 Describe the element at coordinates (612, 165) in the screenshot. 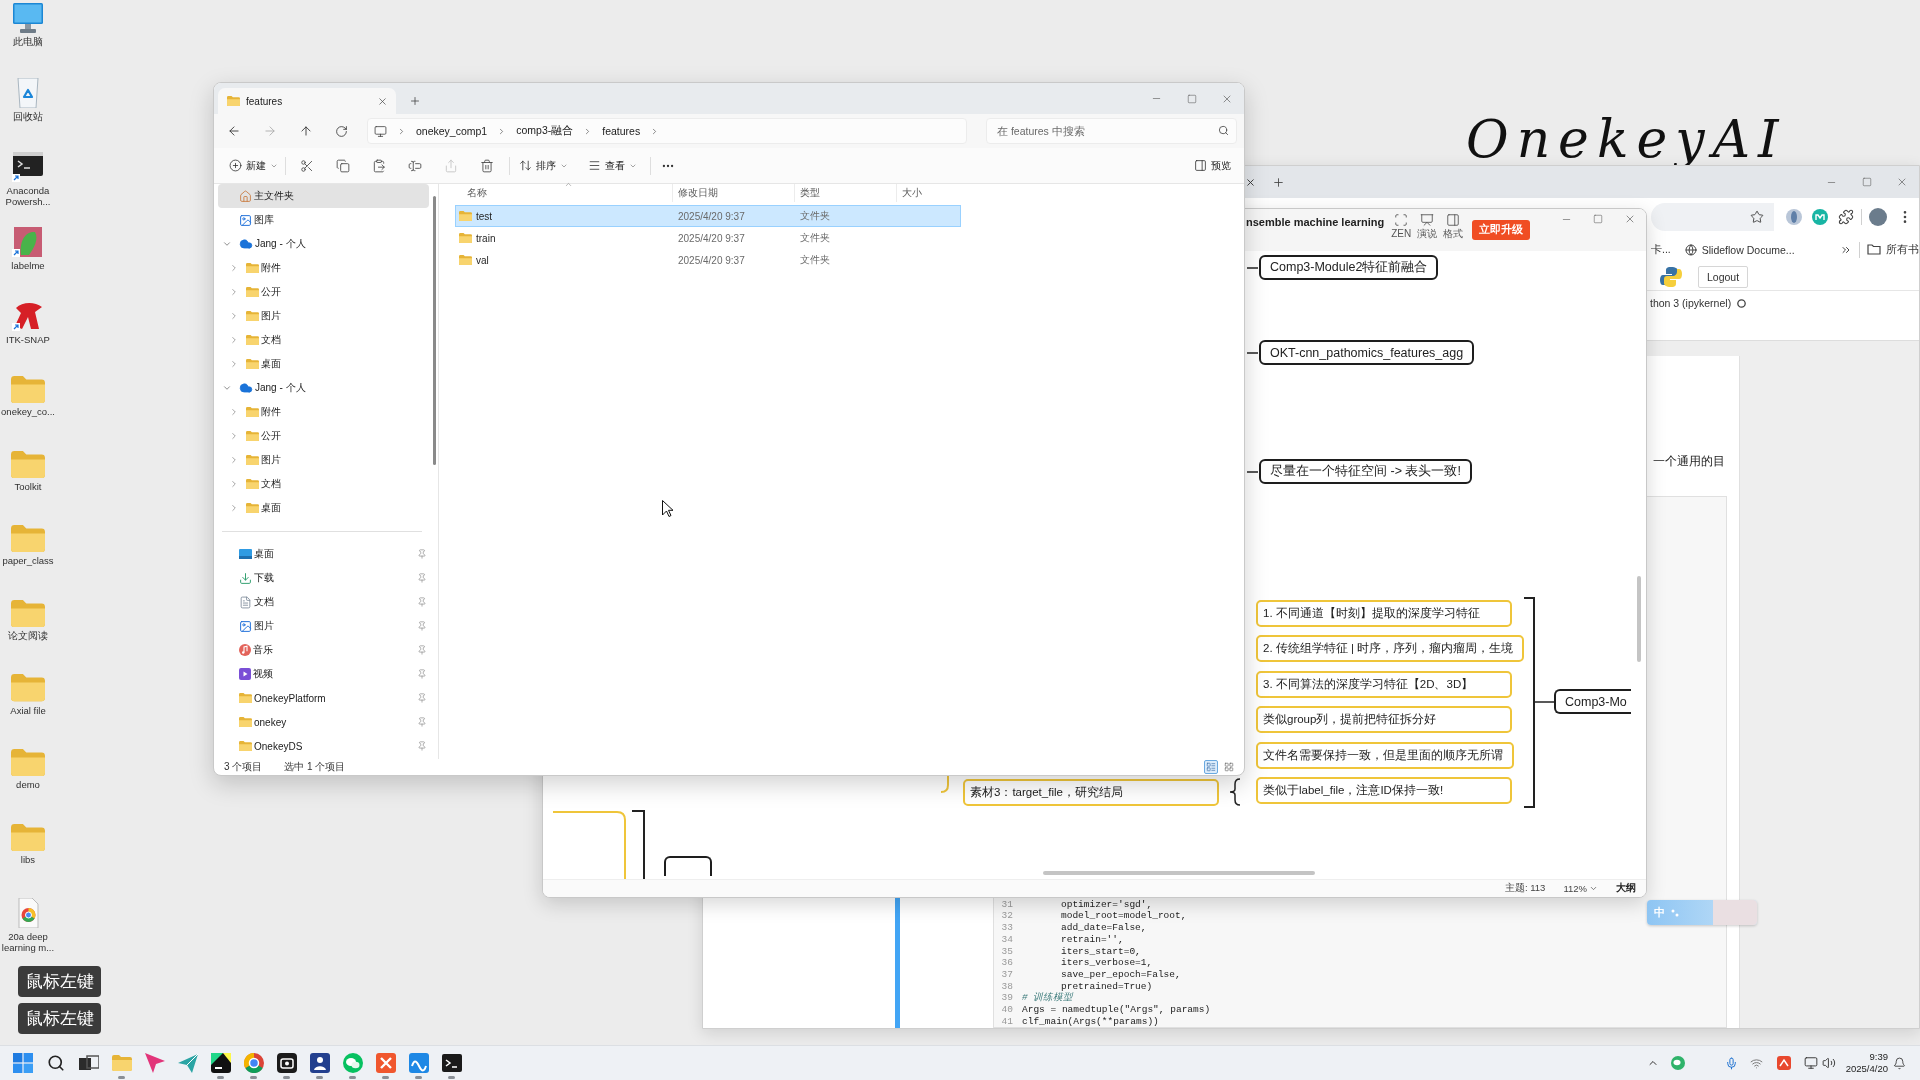

I see `view-button: 查看` at that location.